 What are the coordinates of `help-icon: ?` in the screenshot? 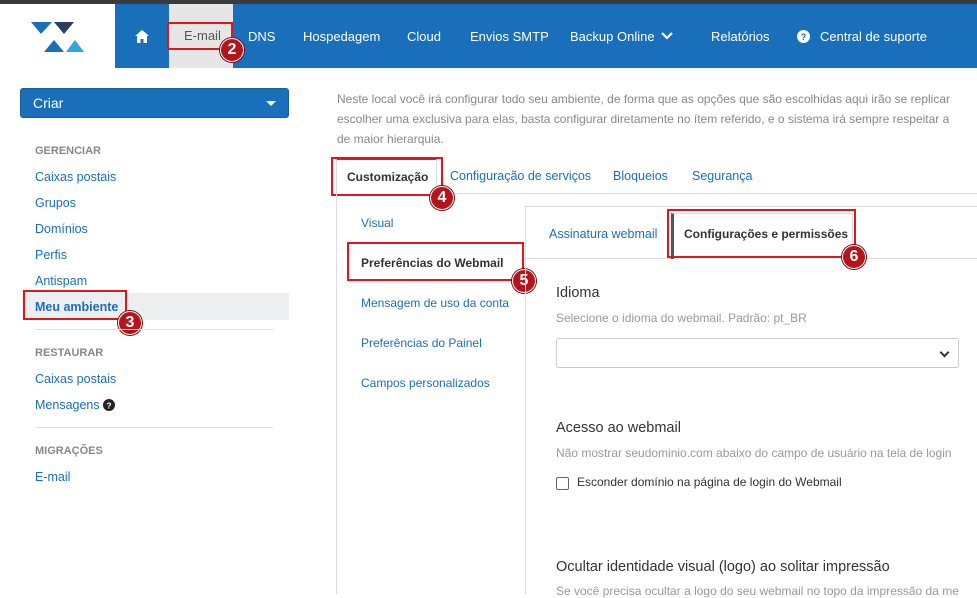 It's located at (109, 405).